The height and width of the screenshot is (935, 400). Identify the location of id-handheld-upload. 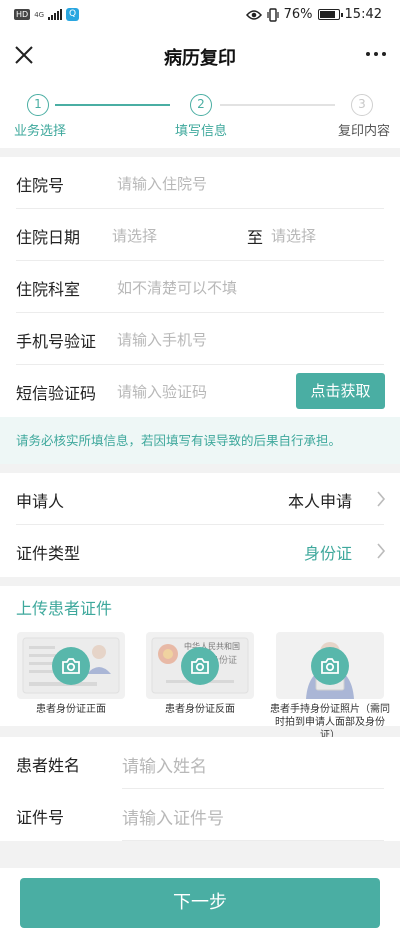
(330, 665).